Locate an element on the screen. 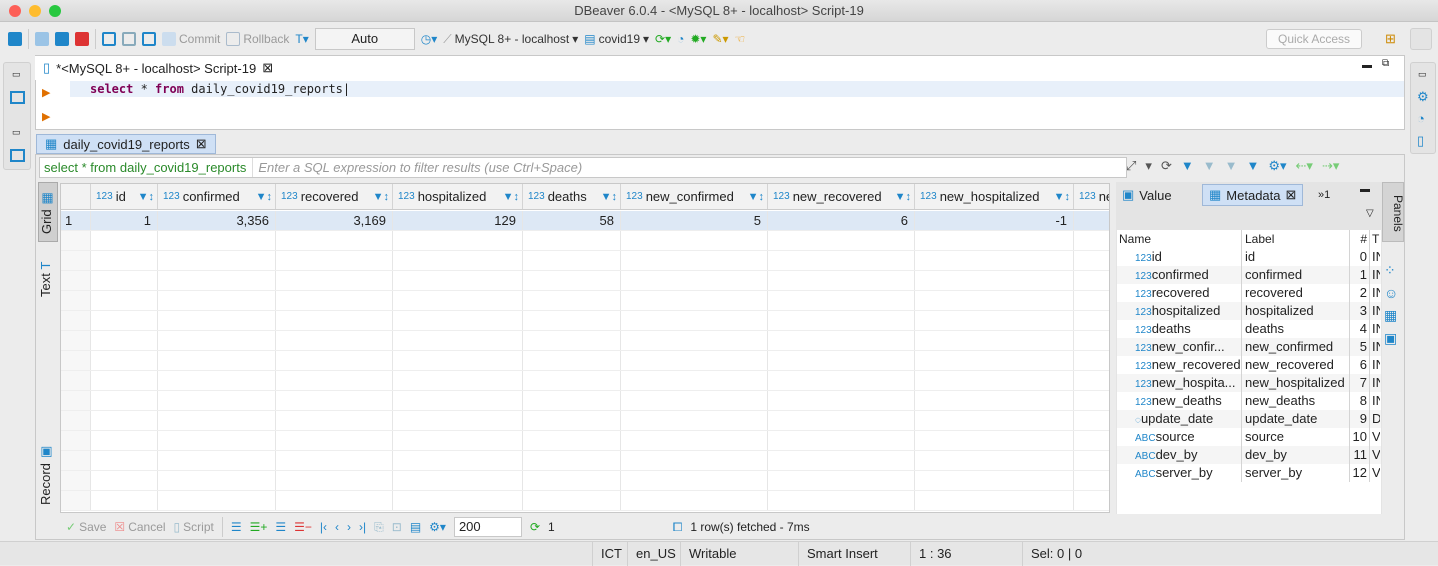 This screenshot has height=566, width=1438. pointer-button: ☜ is located at coordinates (740, 39).